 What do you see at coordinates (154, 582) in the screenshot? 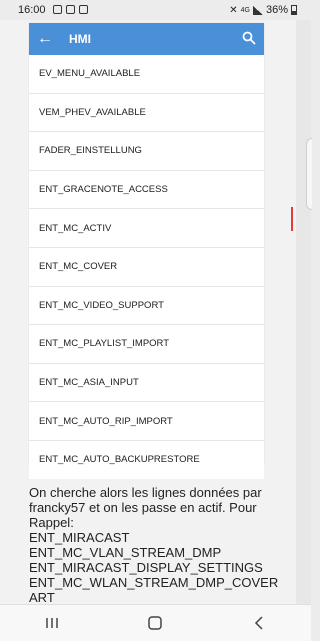
I see `code-line: ENT_MC_WLAN_STREAM_DMP_COVER` at bounding box center [154, 582].